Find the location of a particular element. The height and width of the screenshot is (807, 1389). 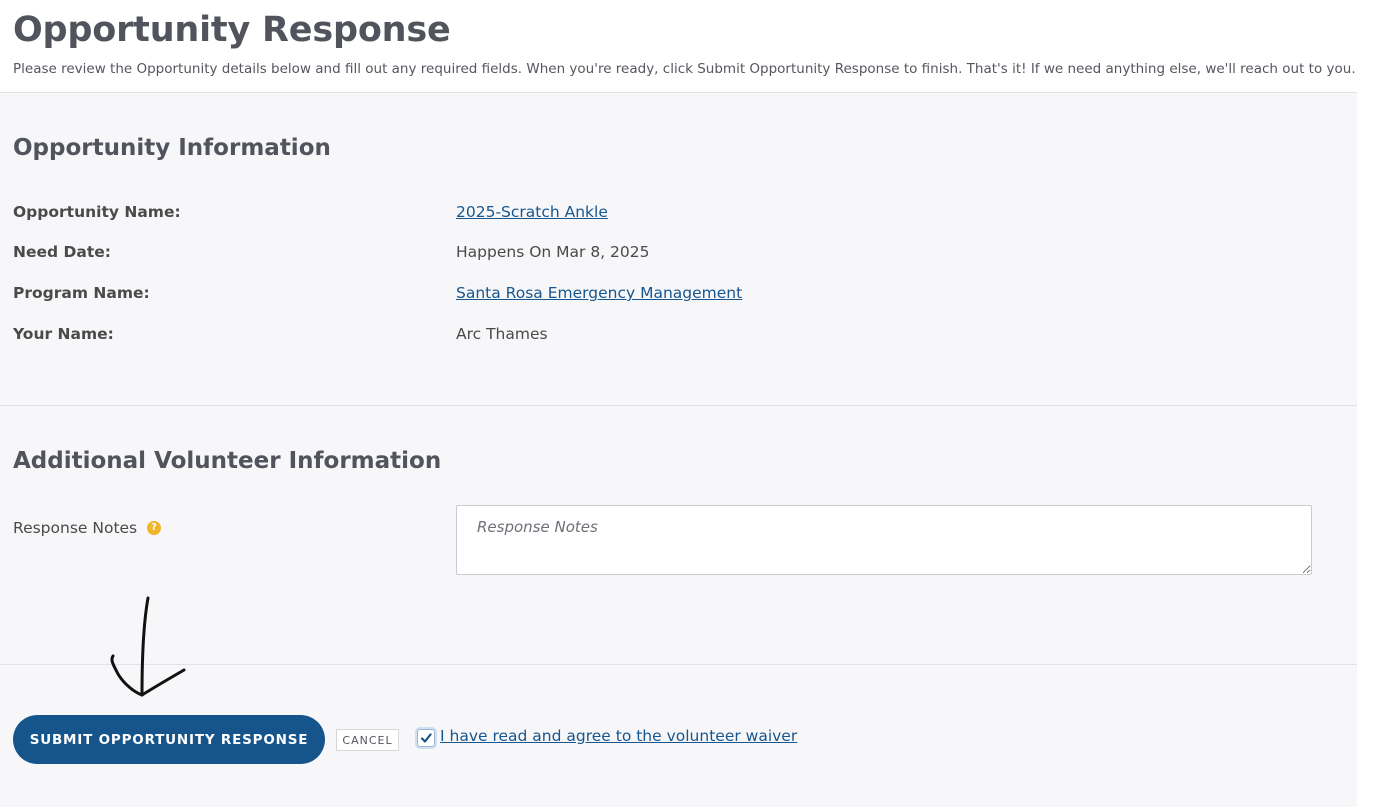

opportunity-name-link: 2025-Scratch Ankle is located at coordinates (532, 212).